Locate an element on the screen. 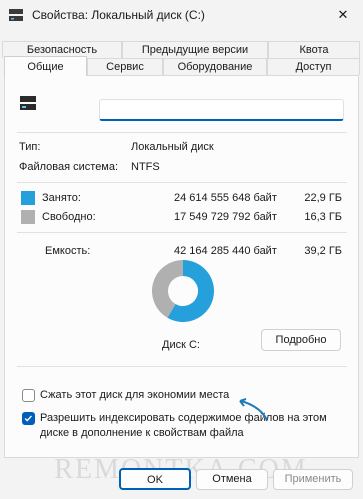 The image size is (363, 499). free-size: 16,3 ГБ is located at coordinates (323, 217).